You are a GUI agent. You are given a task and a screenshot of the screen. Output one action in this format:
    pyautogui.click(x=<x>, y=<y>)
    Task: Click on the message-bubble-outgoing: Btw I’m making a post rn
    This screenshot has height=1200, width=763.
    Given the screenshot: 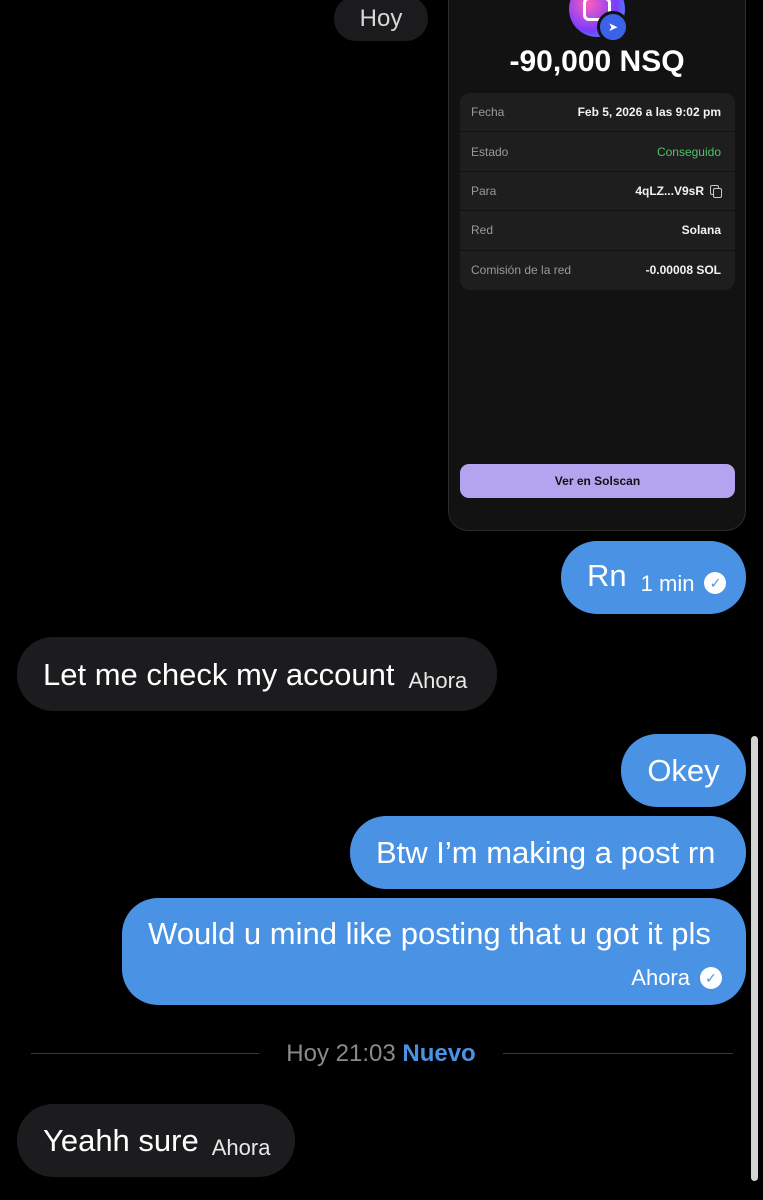 What is the action you would take?
    pyautogui.click(x=548, y=852)
    